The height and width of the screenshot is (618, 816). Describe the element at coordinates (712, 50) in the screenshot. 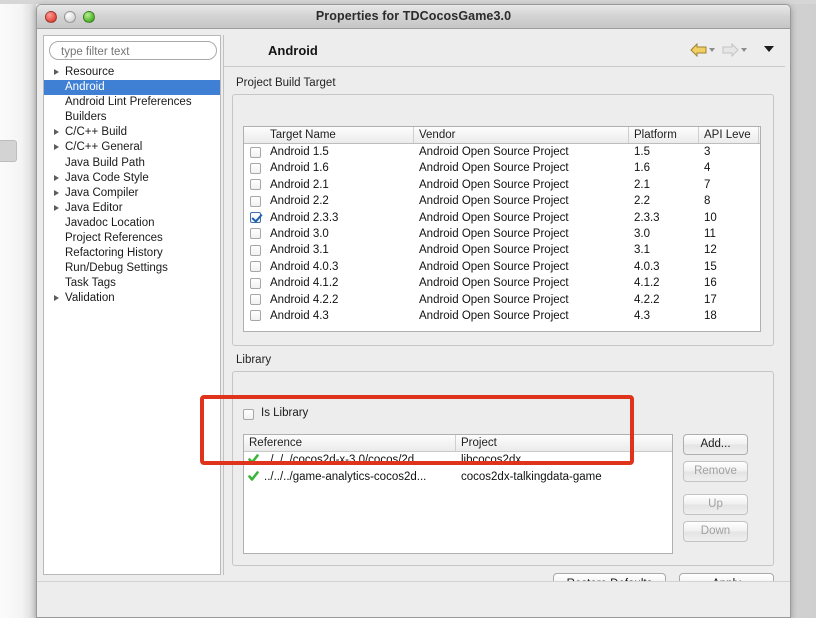

I see `back-dropdown-icon` at that location.